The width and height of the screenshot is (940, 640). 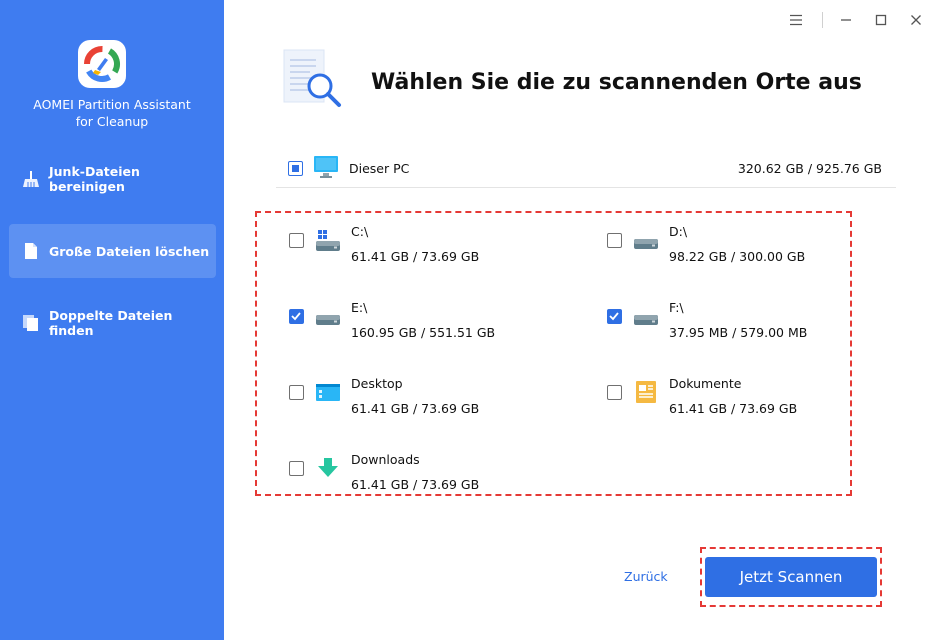 I want to click on location-name: D:\, so click(x=678, y=231).